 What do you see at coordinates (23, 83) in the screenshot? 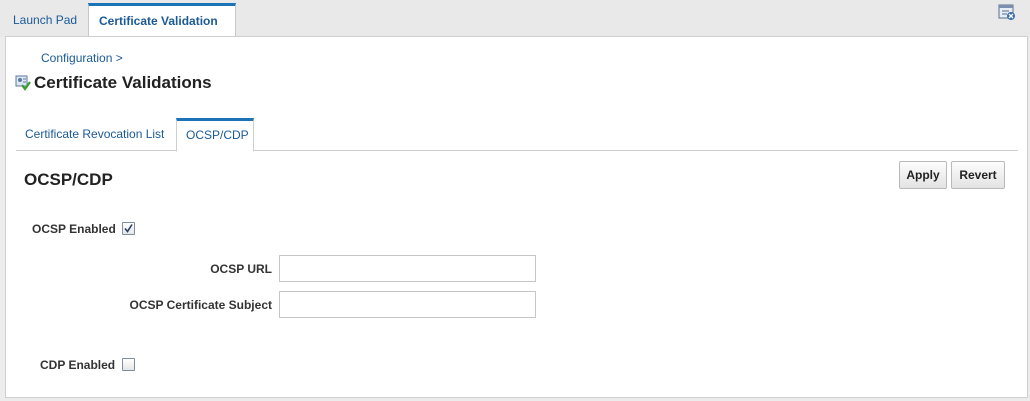
I see `certificate-check-icon` at bounding box center [23, 83].